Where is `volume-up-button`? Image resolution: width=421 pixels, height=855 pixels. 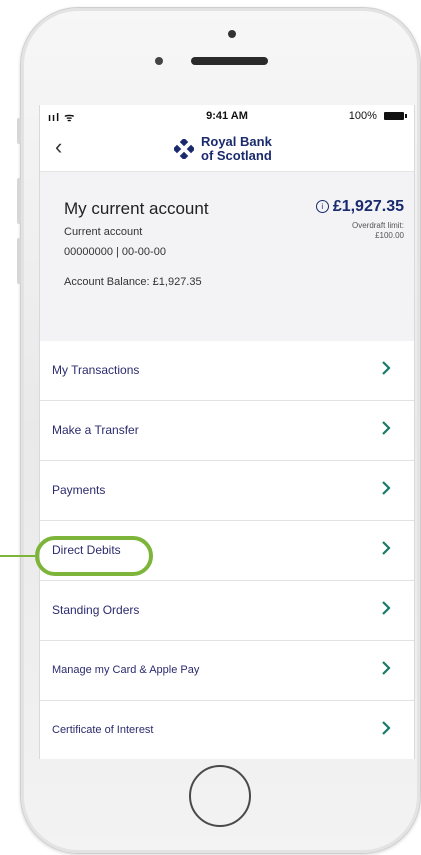 volume-up-button is located at coordinates (19, 201).